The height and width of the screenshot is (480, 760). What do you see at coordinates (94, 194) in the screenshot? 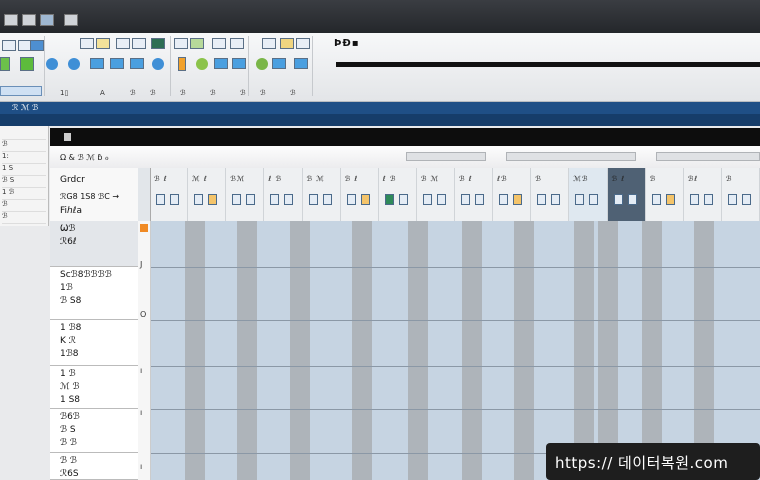
I see `sheet-title-cell: Grdcr ℛG8 1S8 ℬC → Fiℎℓa` at bounding box center [94, 194].